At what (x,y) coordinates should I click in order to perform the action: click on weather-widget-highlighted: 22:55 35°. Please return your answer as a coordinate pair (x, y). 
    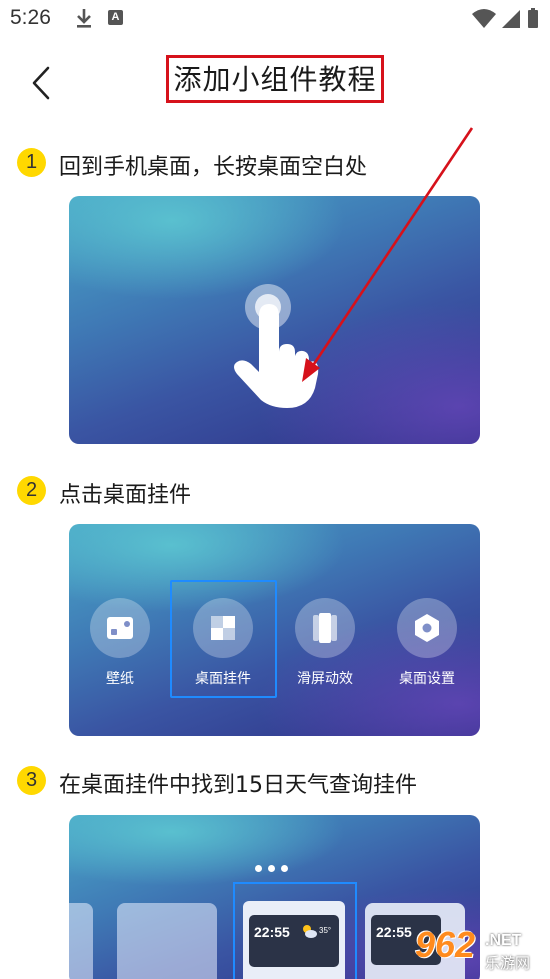
    Looking at the image, I should click on (295, 930).